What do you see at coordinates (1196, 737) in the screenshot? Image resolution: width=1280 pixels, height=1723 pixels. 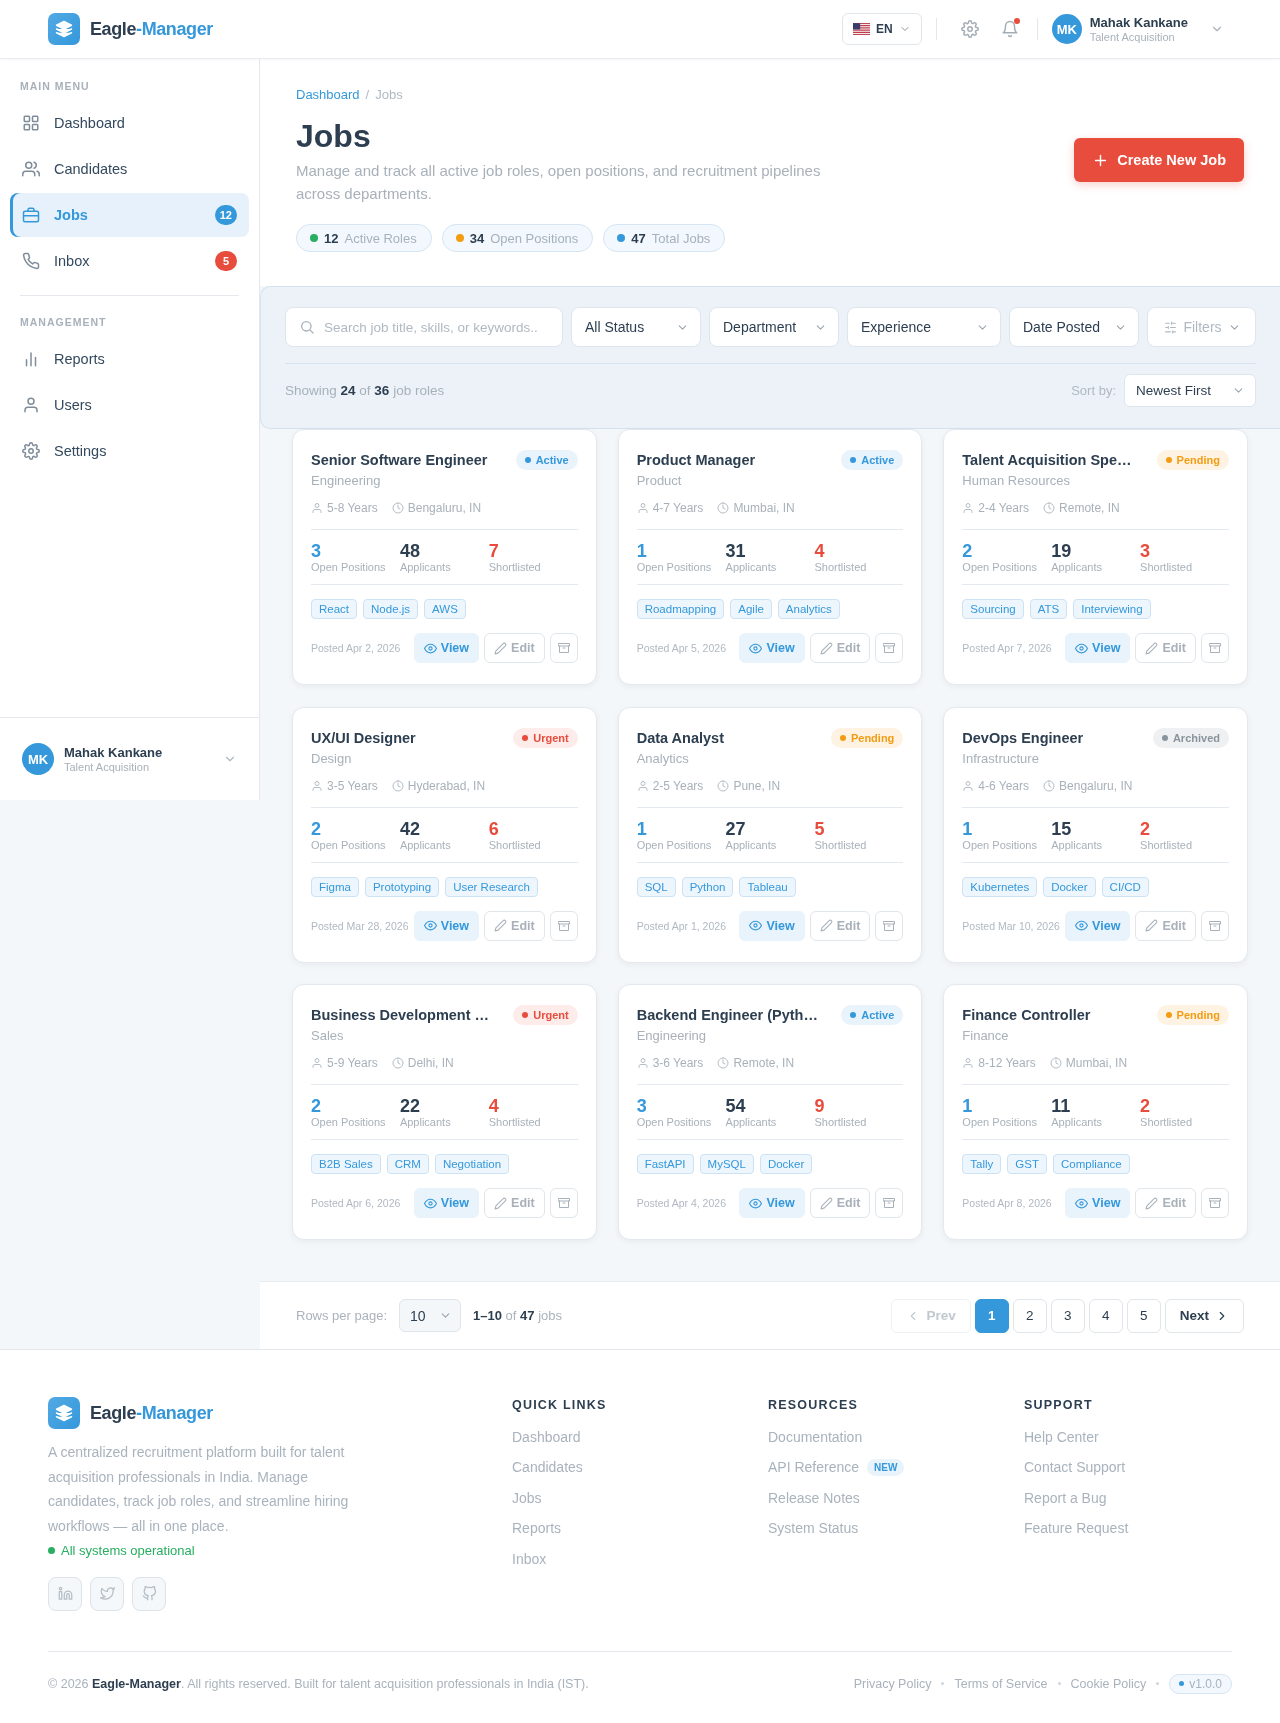 I see `status-text: Archived` at bounding box center [1196, 737].